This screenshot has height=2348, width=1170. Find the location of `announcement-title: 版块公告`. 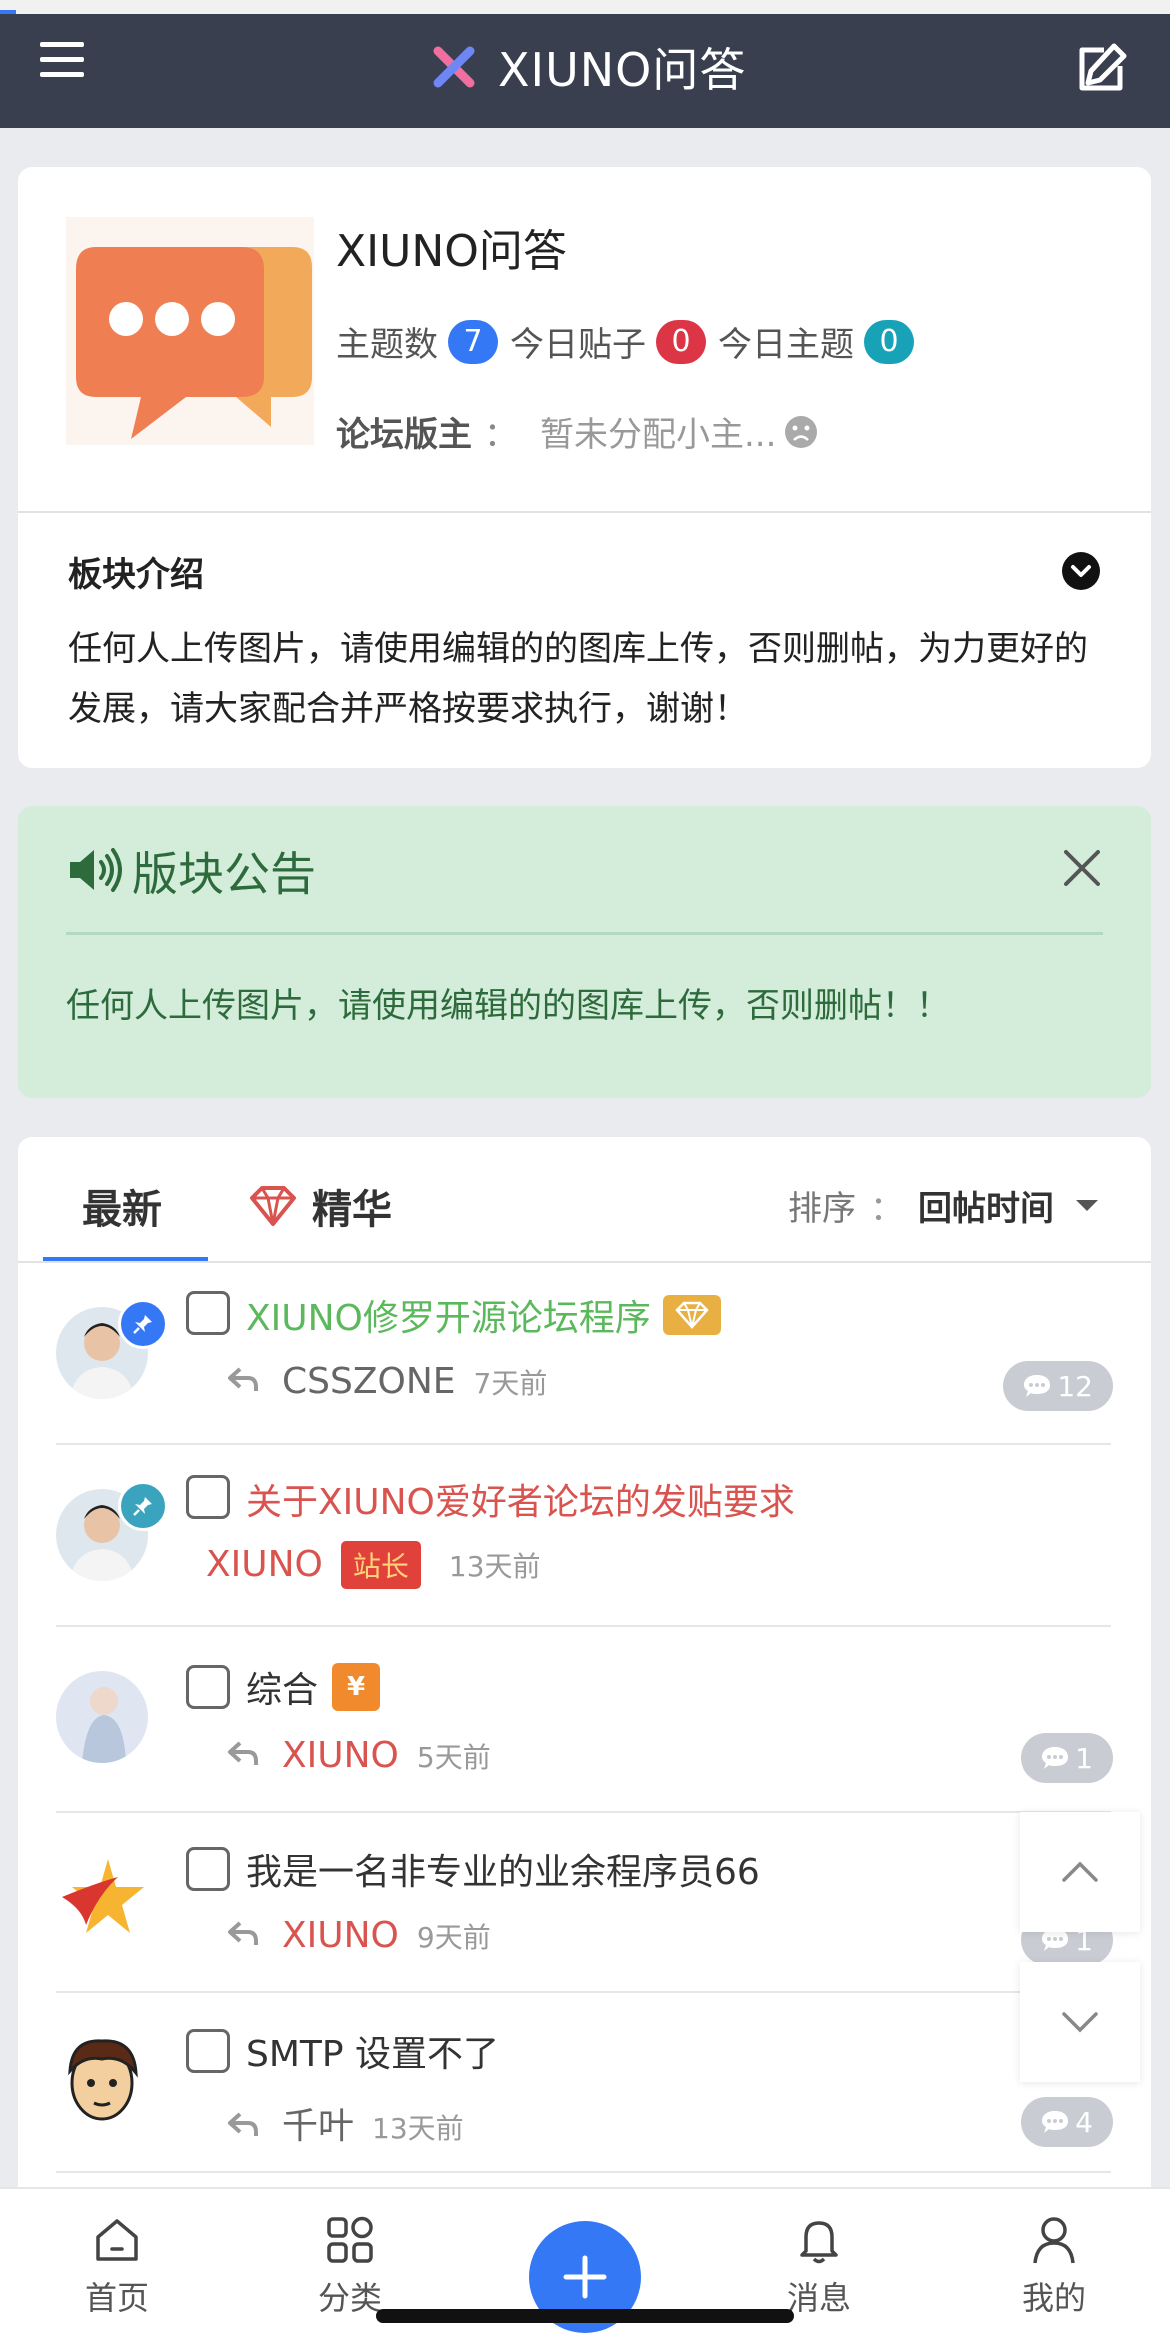

announcement-title: 版块公告 is located at coordinates (224, 874).